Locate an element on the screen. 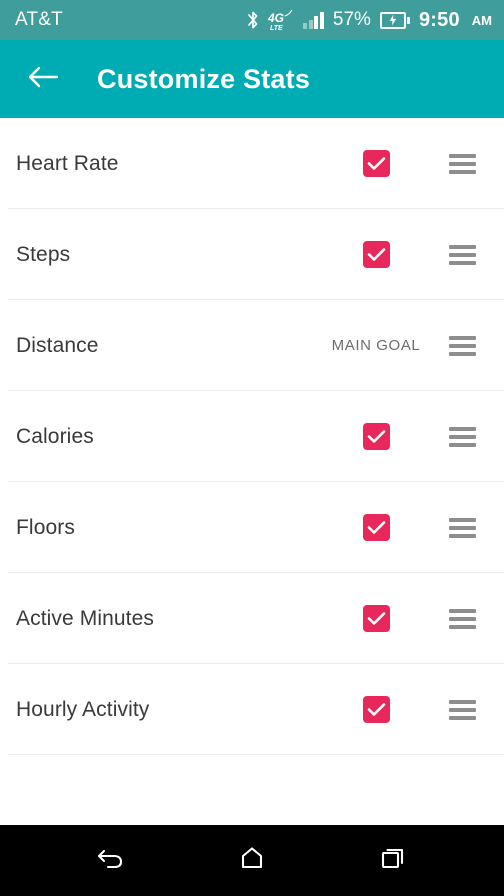 This screenshot has height=896, width=504. app-bar: Customize Stats is located at coordinates (252, 79).